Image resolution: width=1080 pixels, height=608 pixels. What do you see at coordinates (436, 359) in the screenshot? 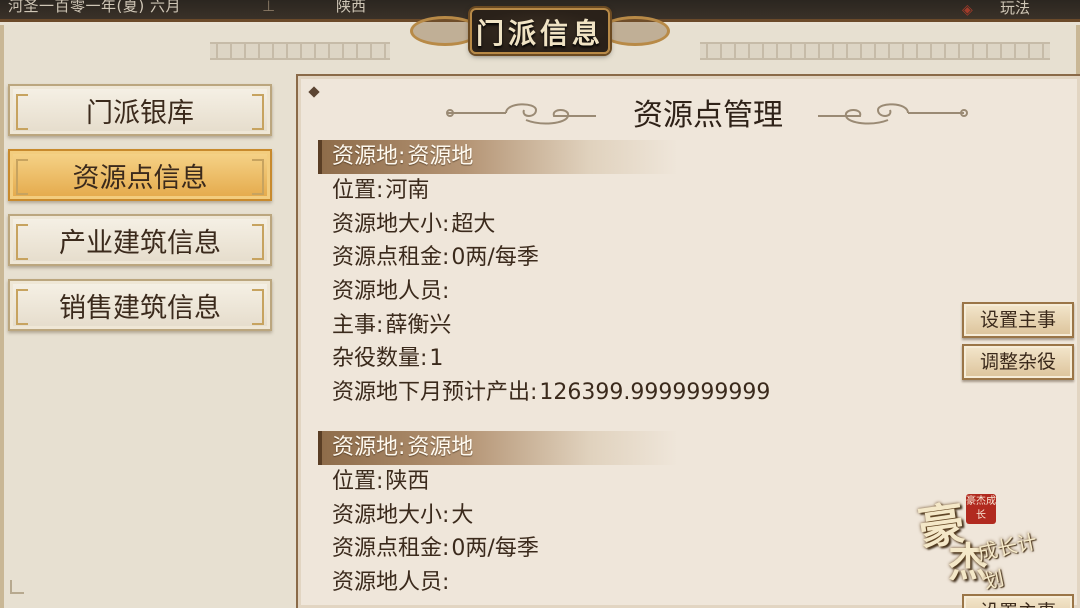
I see `row-value: 1` at bounding box center [436, 359].